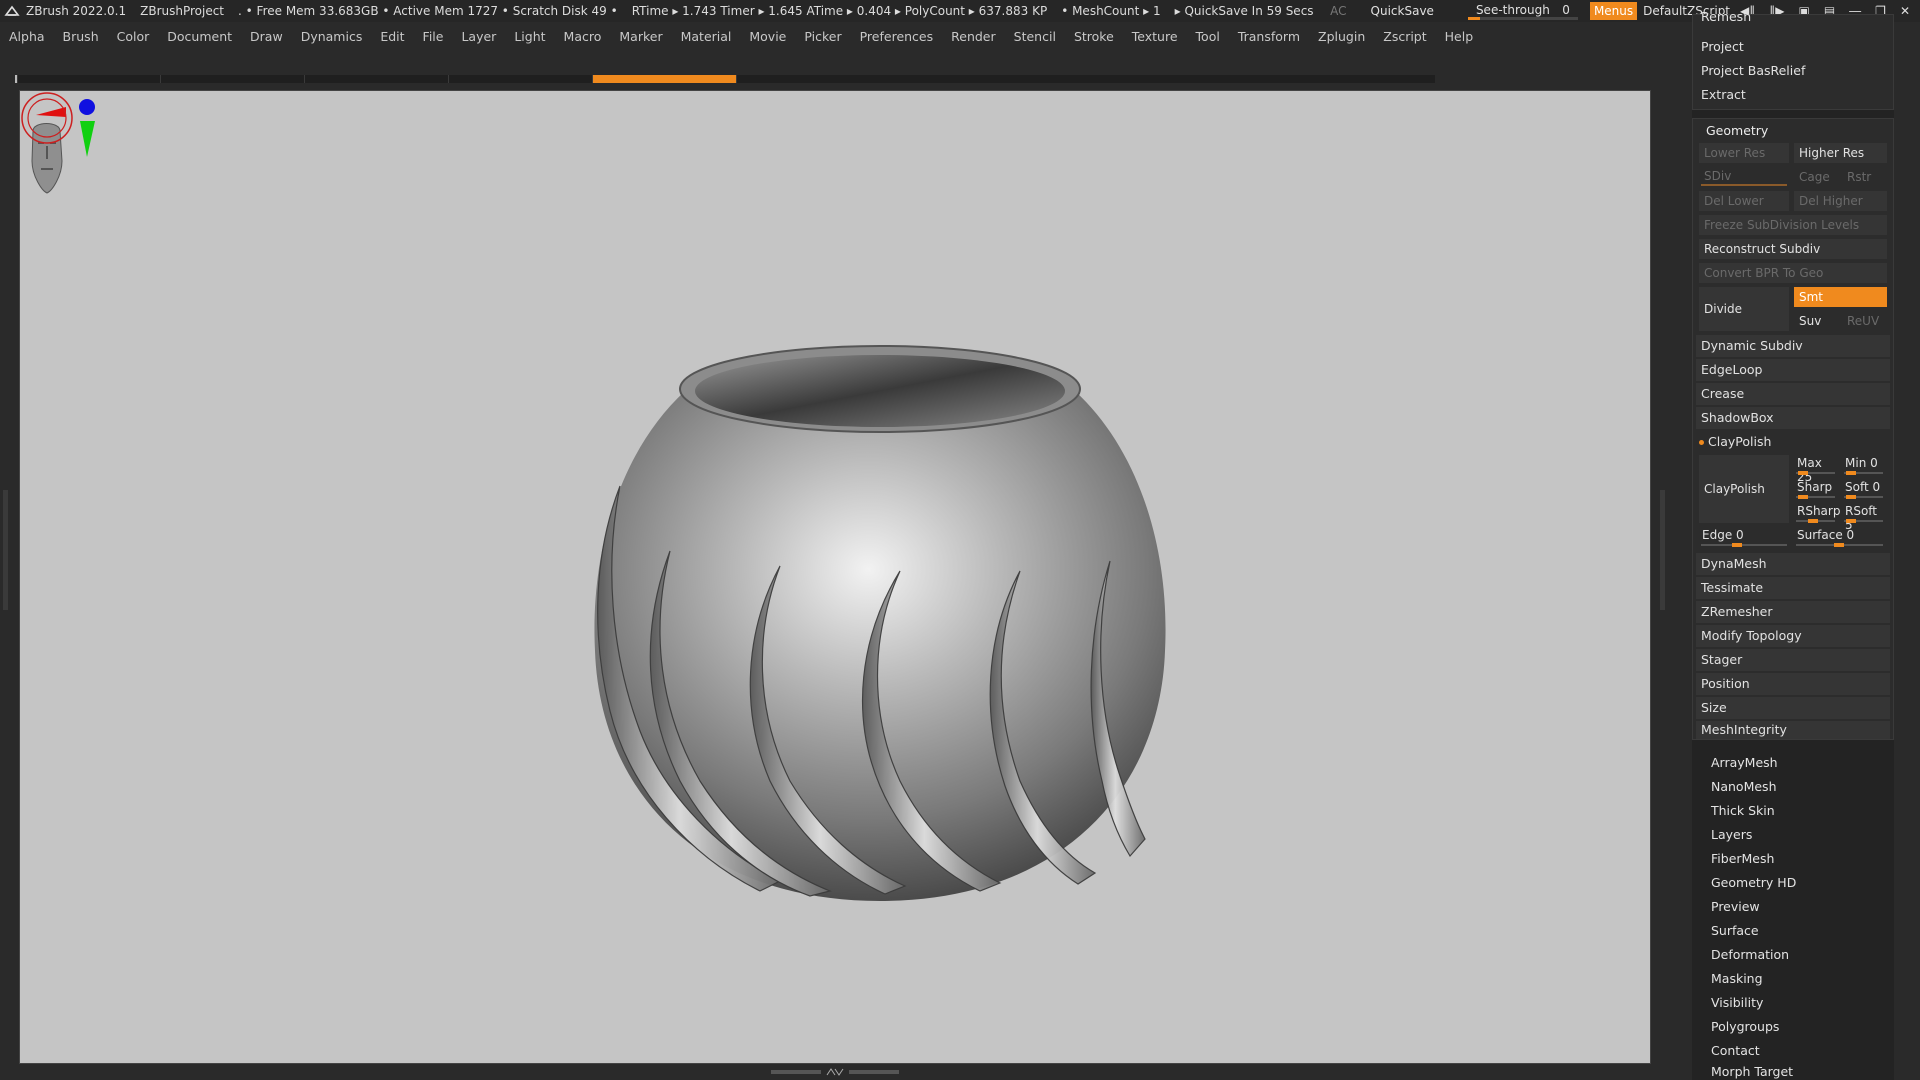 This screenshot has height=1080, width=1920. Describe the element at coordinates (1793, 418) in the screenshot. I see `shadowbox-button: ShadowBox` at that location.